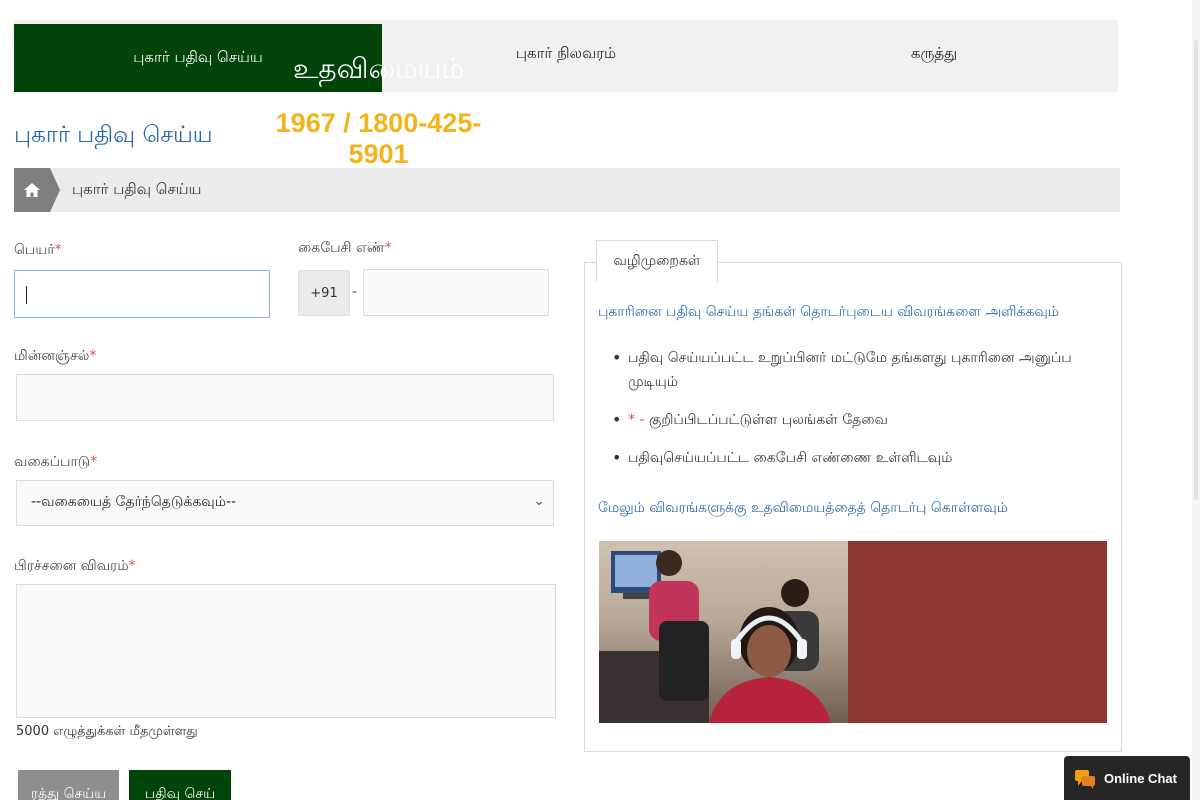 Image resolution: width=1200 pixels, height=800 pixels. Describe the element at coordinates (324, 293) in the screenshot. I see `country-code-prefix: +91` at that location.